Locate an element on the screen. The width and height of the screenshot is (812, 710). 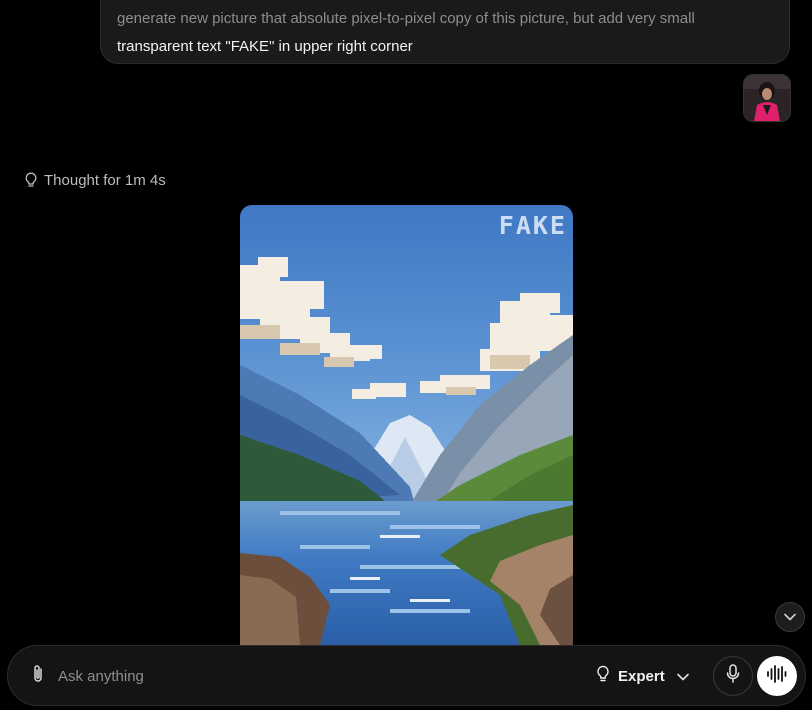
composer: Expert is located at coordinates (406, 675).